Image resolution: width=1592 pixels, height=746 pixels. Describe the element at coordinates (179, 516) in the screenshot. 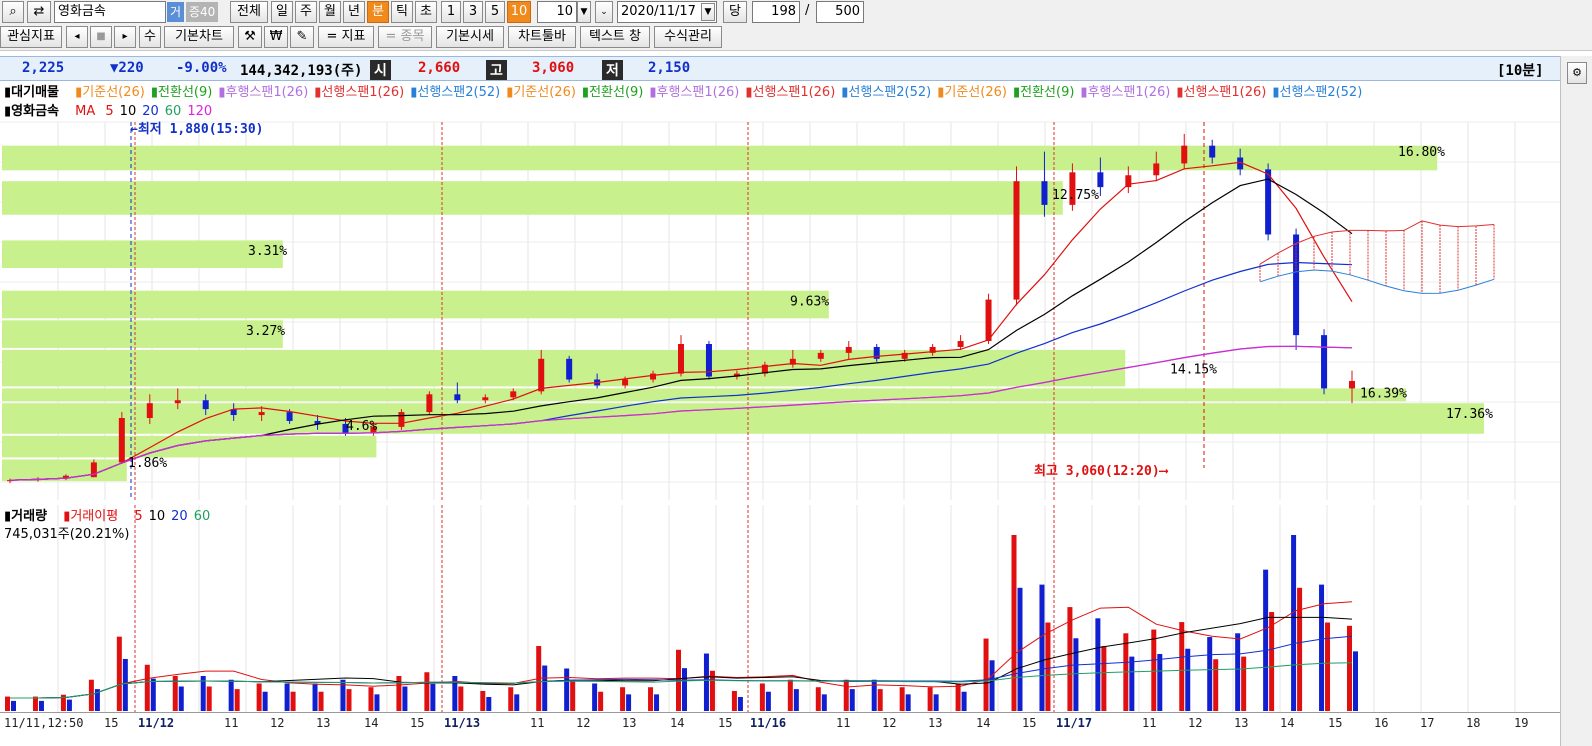

I see `legend-item: 20` at that location.